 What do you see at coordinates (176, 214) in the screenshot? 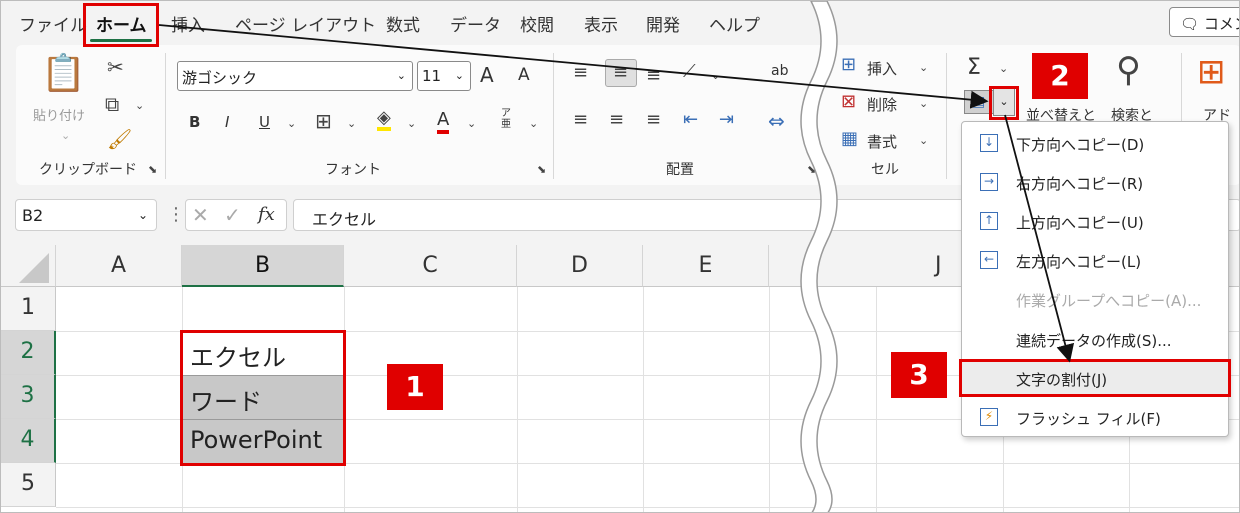
I see `formula-bar-grip-icon: ⋮` at bounding box center [176, 214].